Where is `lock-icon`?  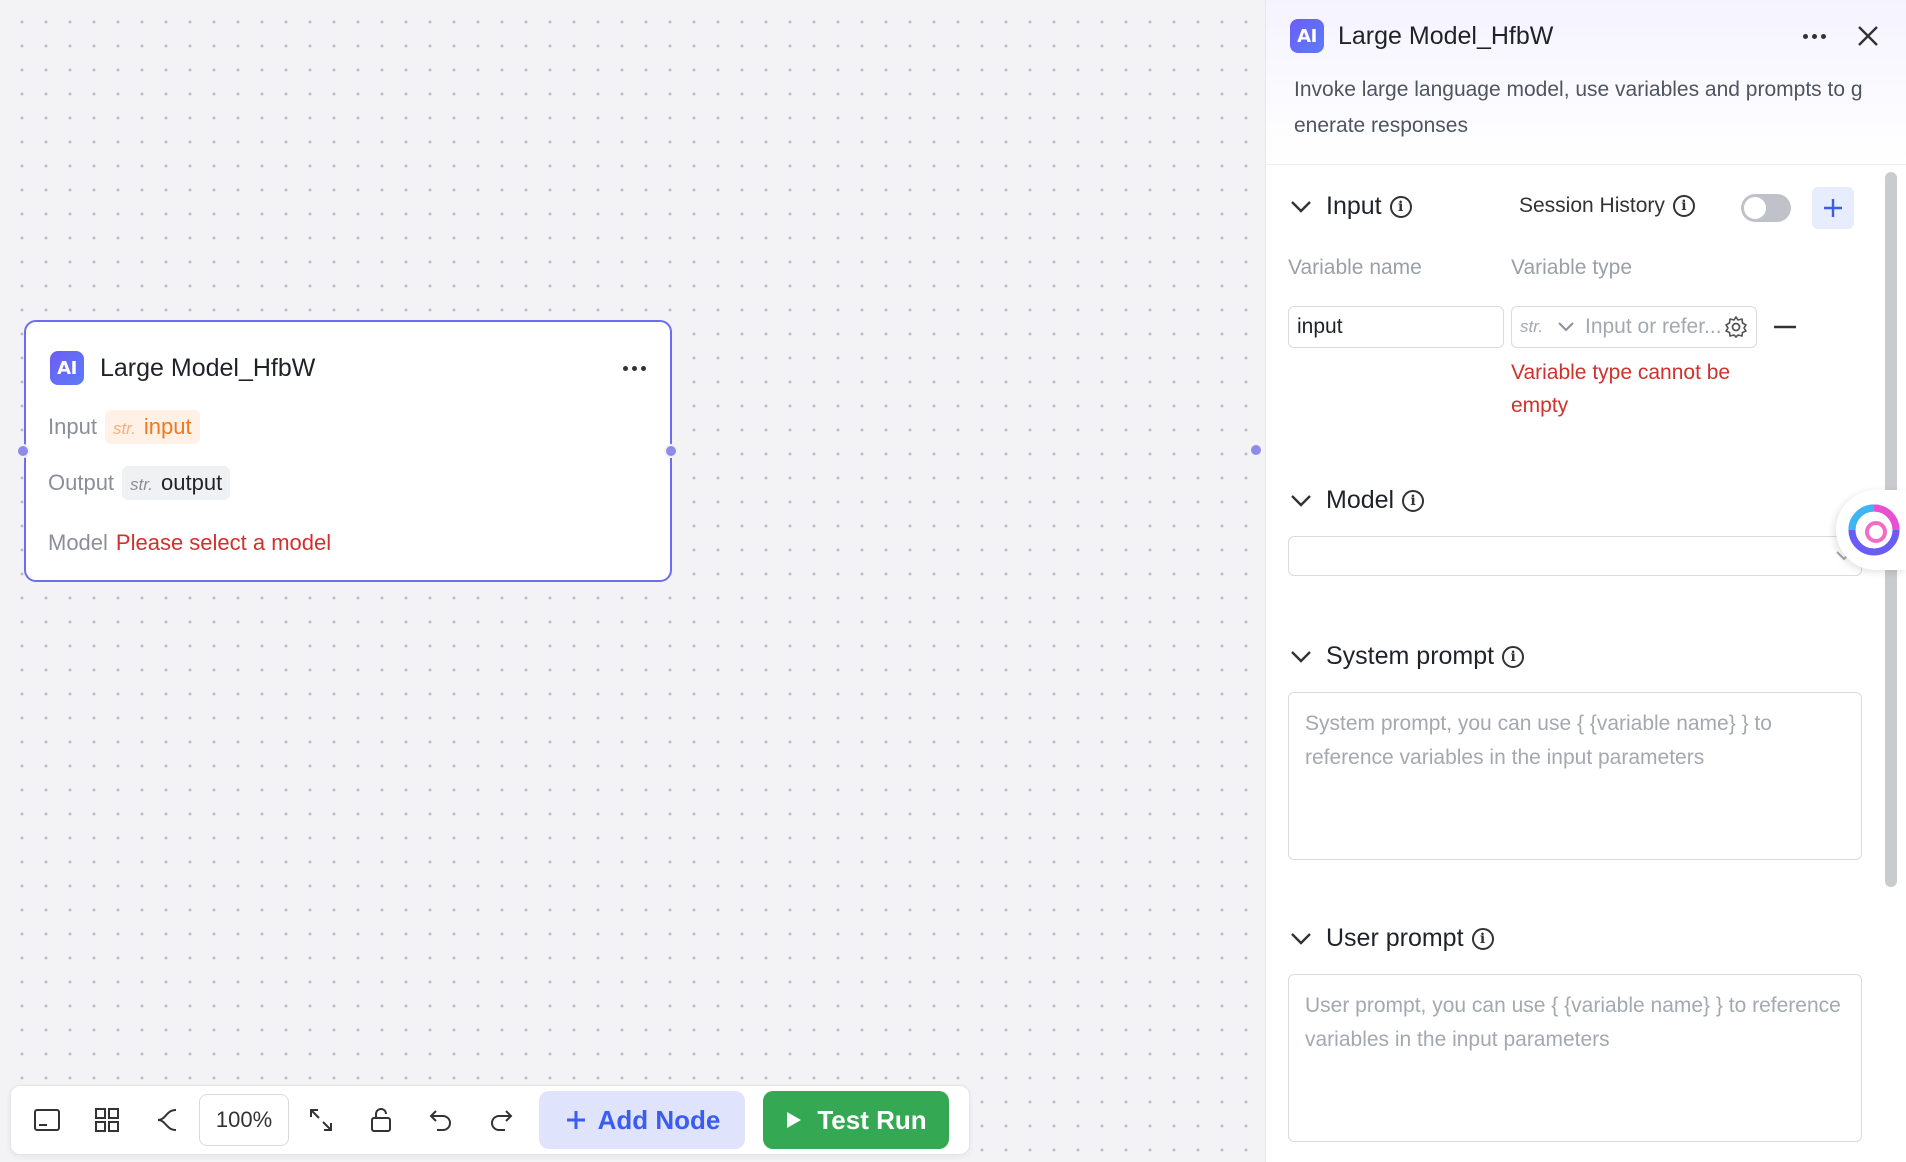
lock-icon is located at coordinates (381, 1120).